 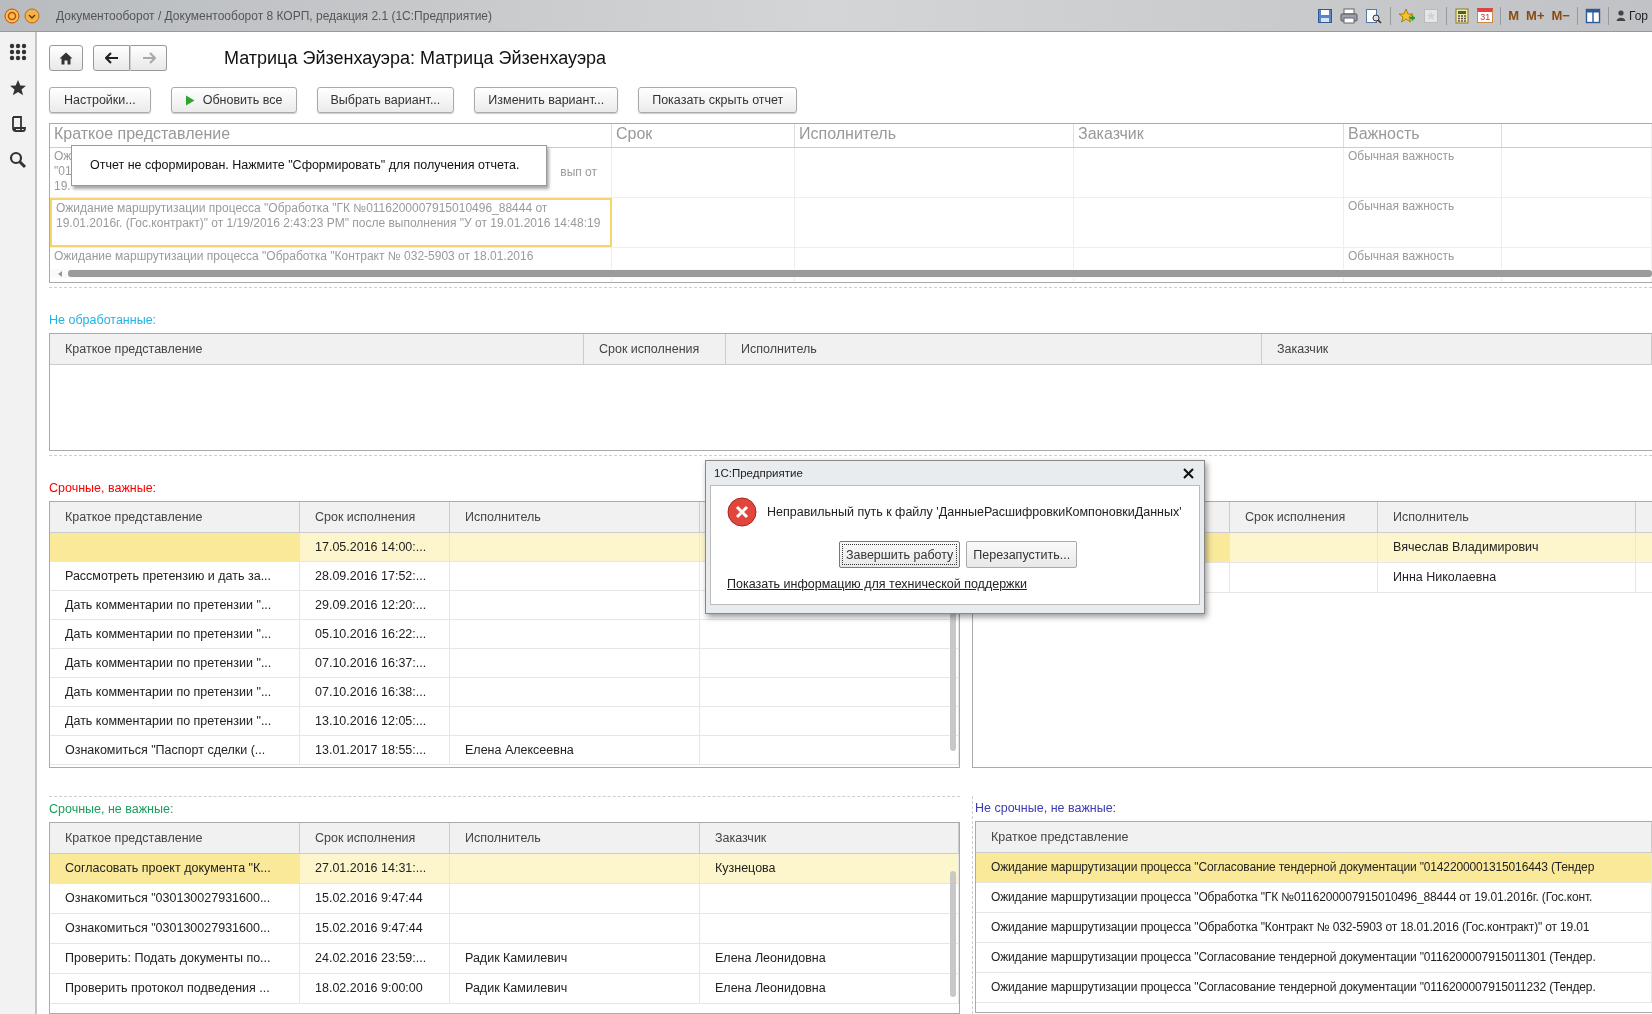 I want to click on page-title: Матрица Эйзенхауэра, so click(x=415, y=58).